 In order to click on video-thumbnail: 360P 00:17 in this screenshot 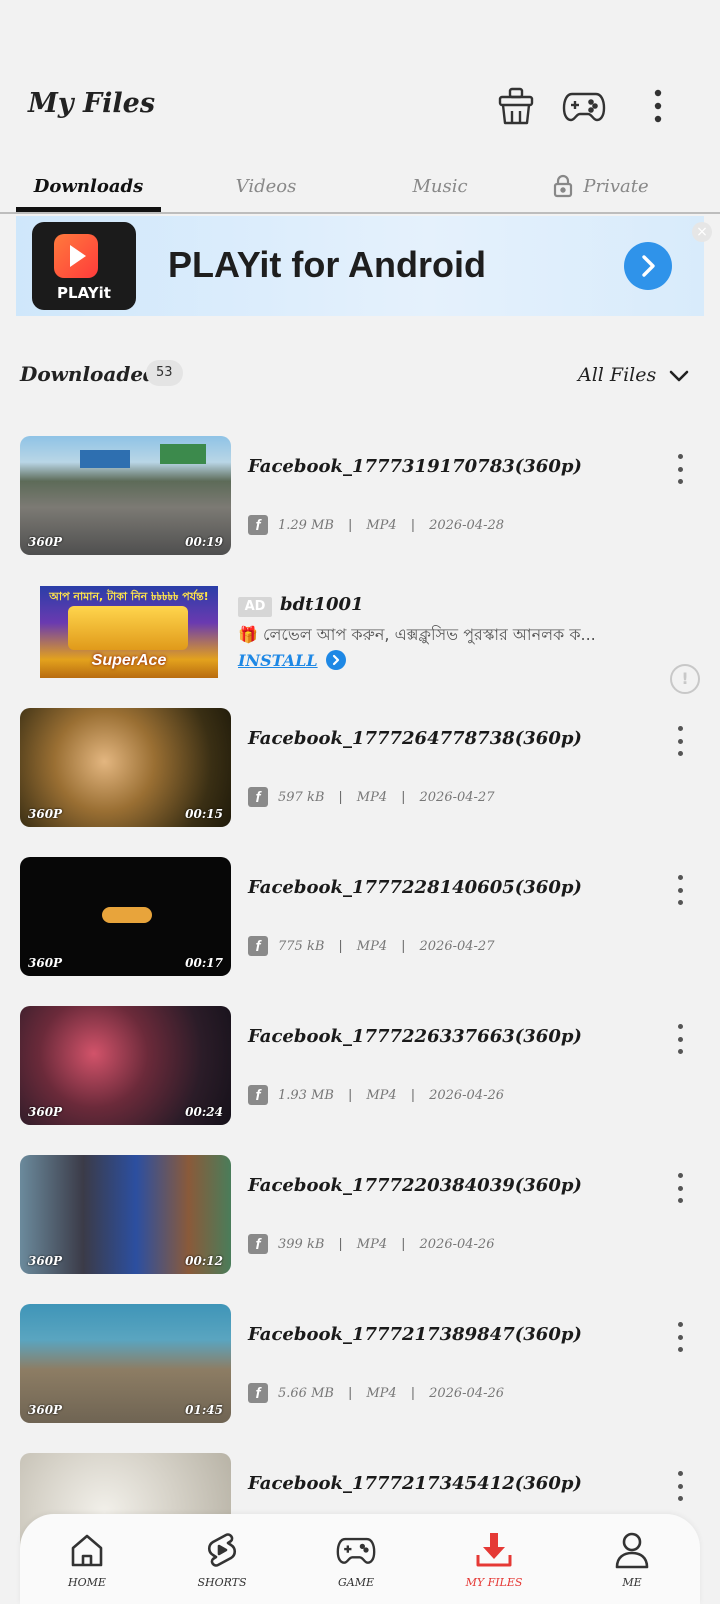, I will do `click(125, 916)`.